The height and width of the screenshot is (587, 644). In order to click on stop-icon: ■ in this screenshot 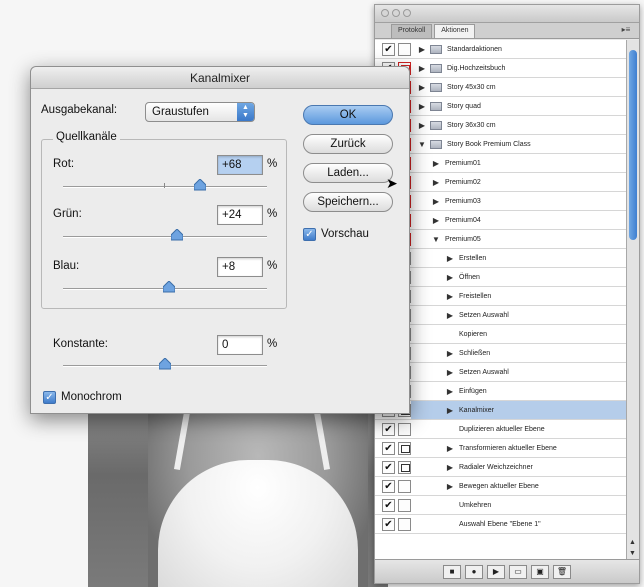, I will do `click(452, 571)`.